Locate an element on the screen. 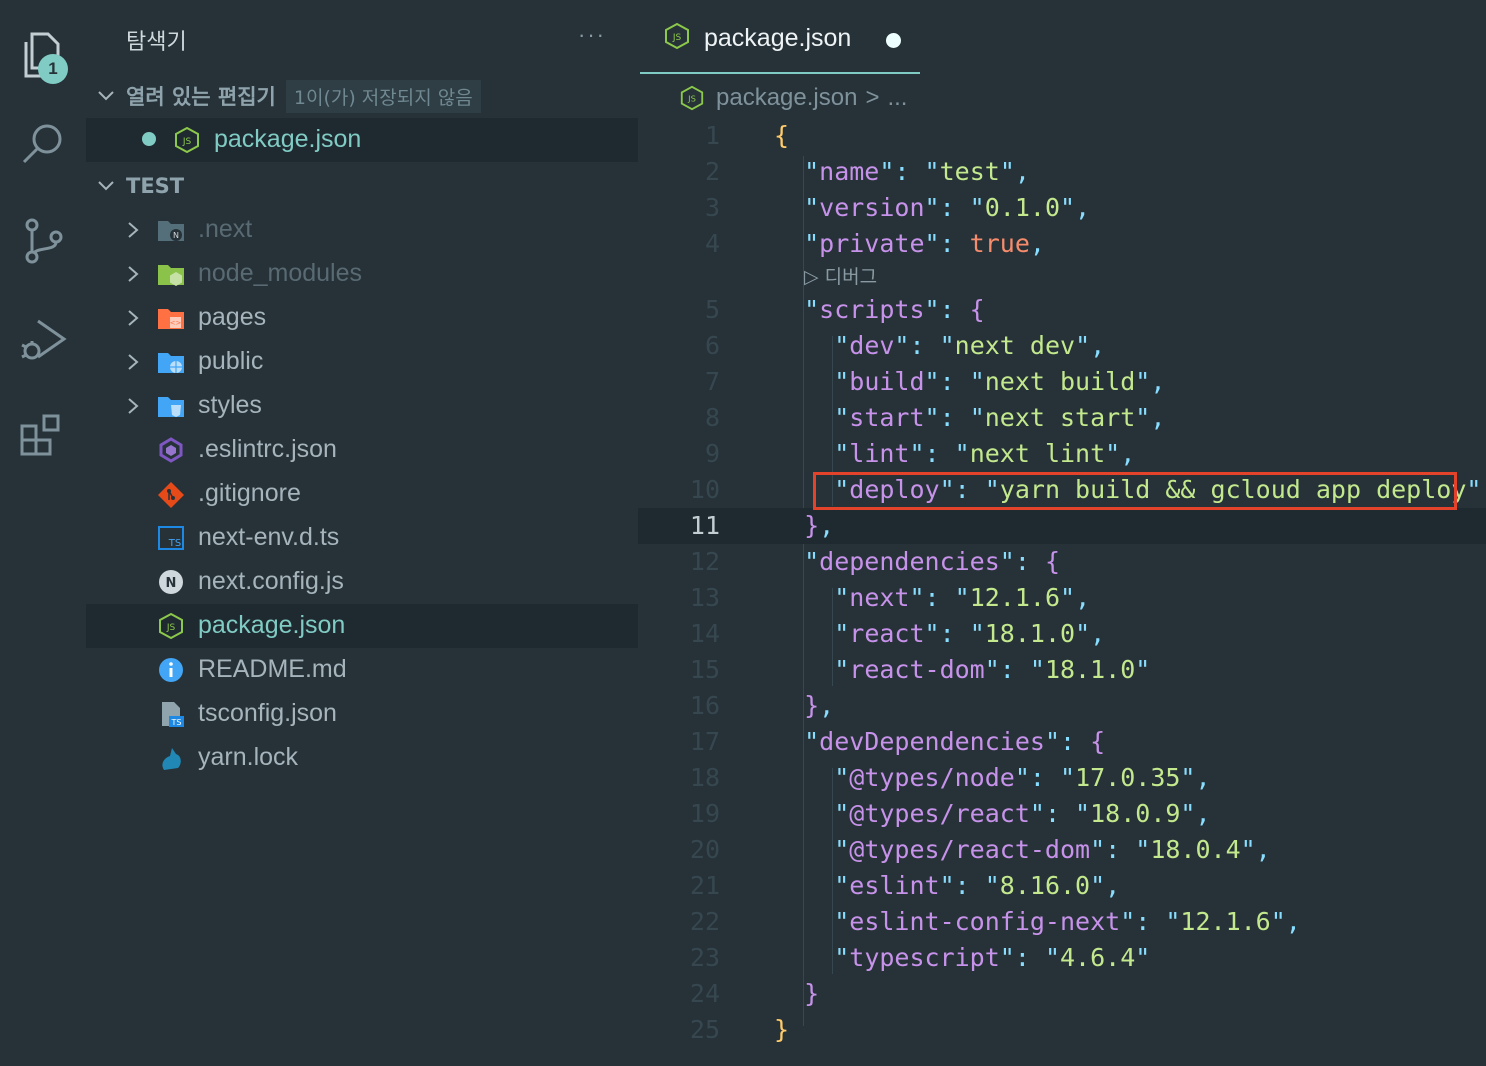 This screenshot has width=1486, height=1066. line-number: 6 is located at coordinates (712, 345).